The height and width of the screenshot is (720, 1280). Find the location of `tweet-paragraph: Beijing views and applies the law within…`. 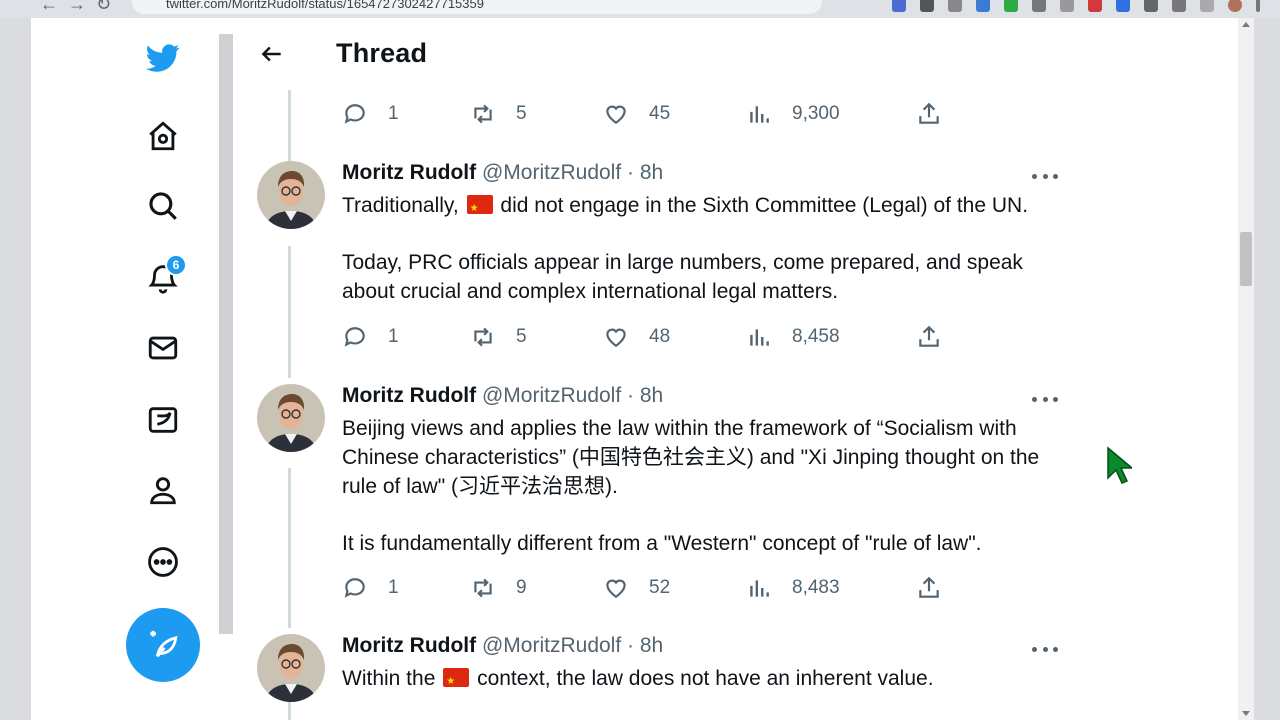

tweet-paragraph: Beijing views and applies the law within… is located at coordinates (691, 457).